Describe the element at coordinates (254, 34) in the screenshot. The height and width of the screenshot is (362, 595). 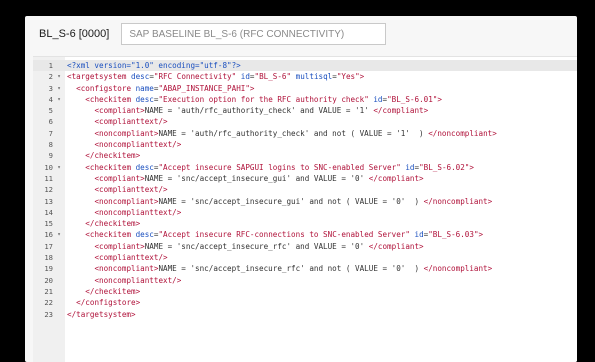
I see `description-field` at that location.